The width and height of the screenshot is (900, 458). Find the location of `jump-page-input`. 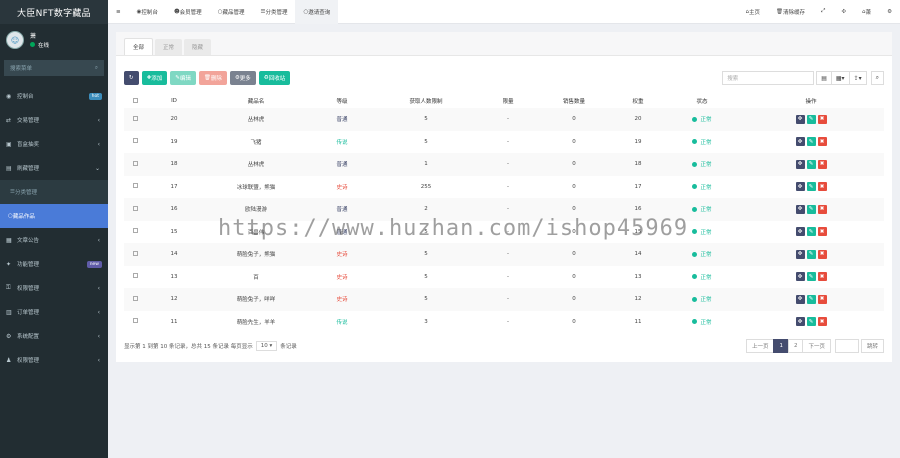

jump-page-input is located at coordinates (846, 346).